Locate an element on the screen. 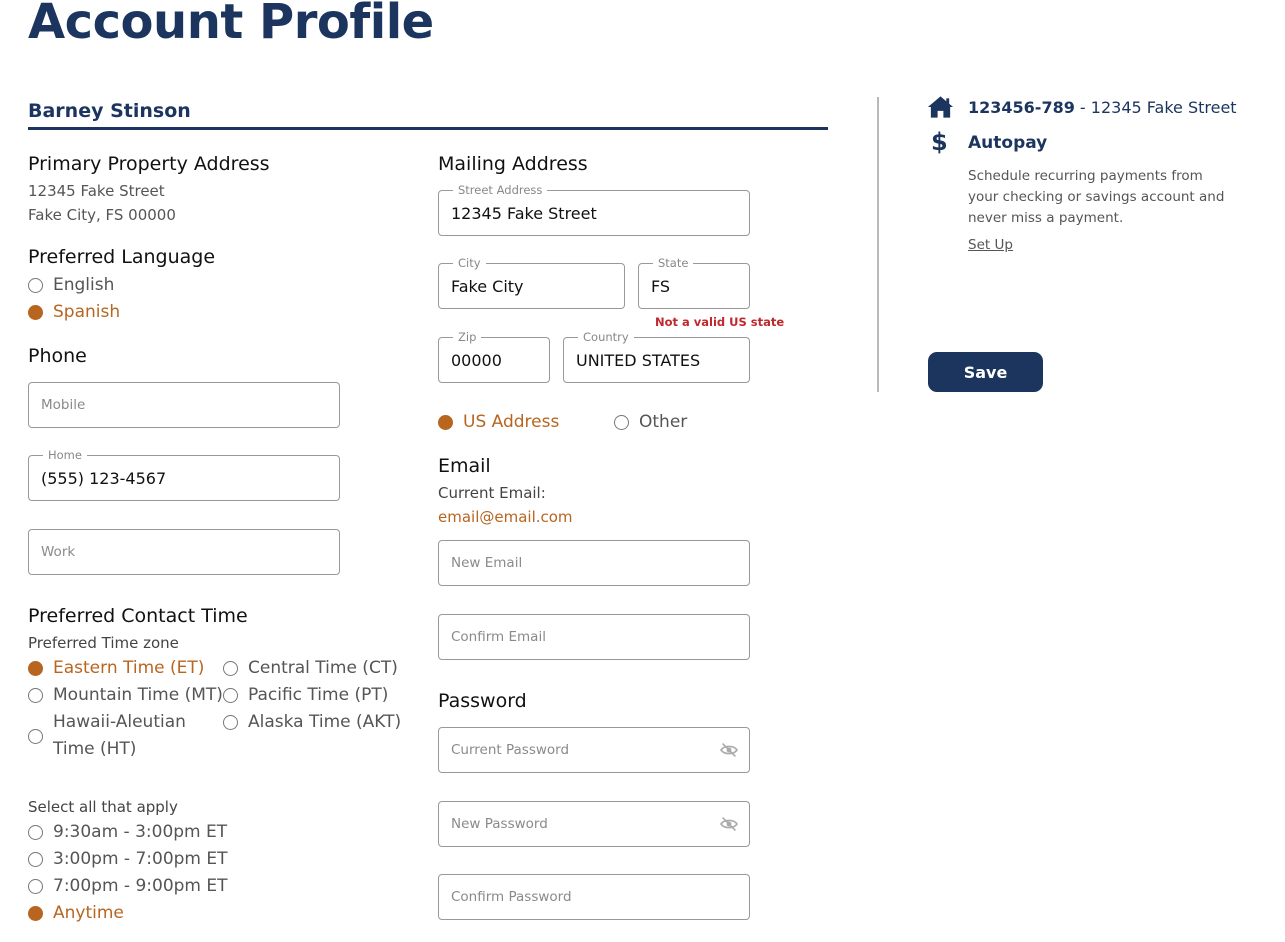 Image resolution: width=1285 pixels, height=942 pixels. state-field: State FS is located at coordinates (694, 282).